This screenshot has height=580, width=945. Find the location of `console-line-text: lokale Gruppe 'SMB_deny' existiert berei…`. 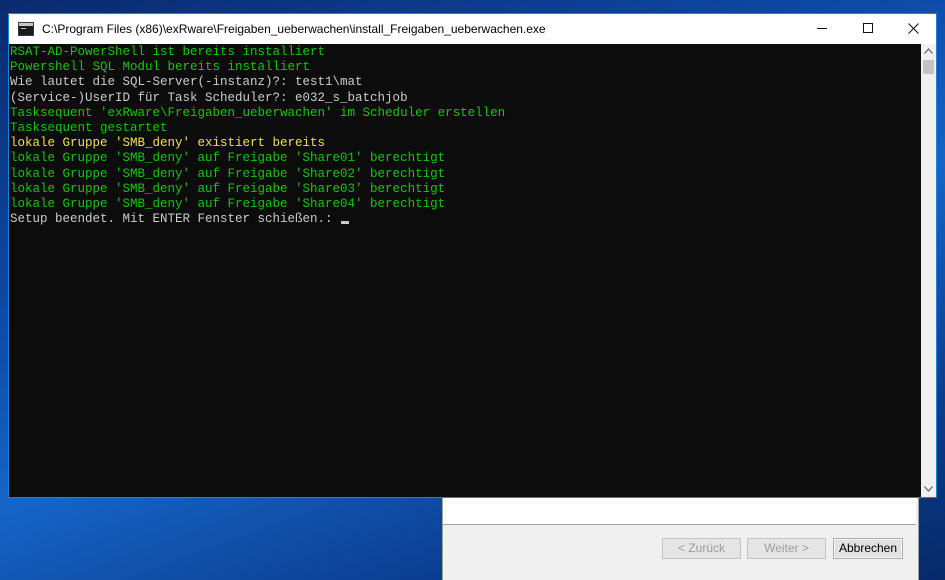

console-line-text: lokale Gruppe 'SMB_deny' existiert berei… is located at coordinates (168, 143).